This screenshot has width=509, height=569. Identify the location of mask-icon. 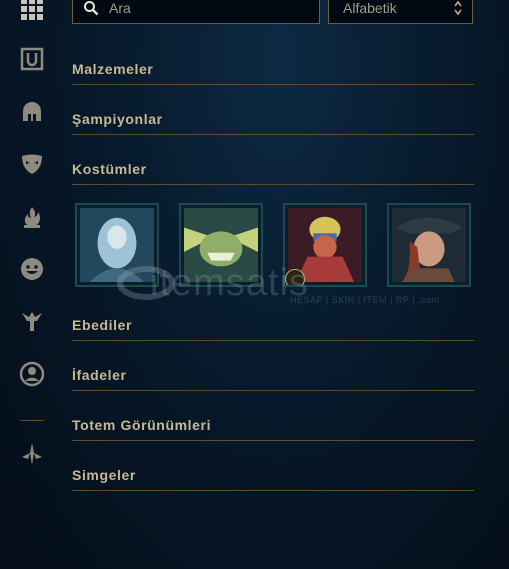
(32, 164).